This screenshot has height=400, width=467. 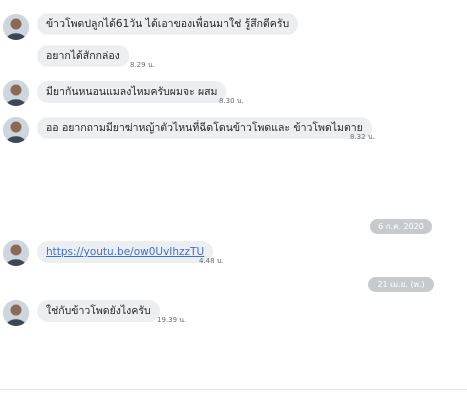 I want to click on message-bubble: มียากันหนอนแมลงไหมครับผมจะ ผสม, so click(x=132, y=92).